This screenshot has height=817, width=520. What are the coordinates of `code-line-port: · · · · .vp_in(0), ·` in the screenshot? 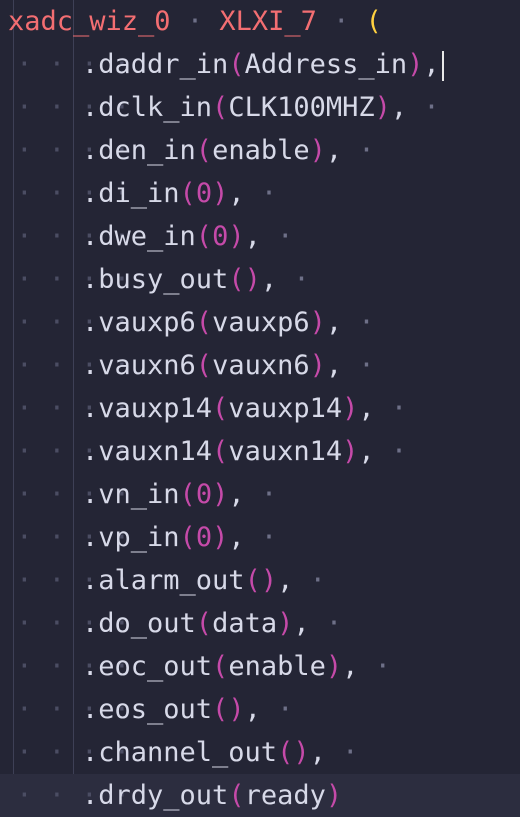 It's located at (260, 537).